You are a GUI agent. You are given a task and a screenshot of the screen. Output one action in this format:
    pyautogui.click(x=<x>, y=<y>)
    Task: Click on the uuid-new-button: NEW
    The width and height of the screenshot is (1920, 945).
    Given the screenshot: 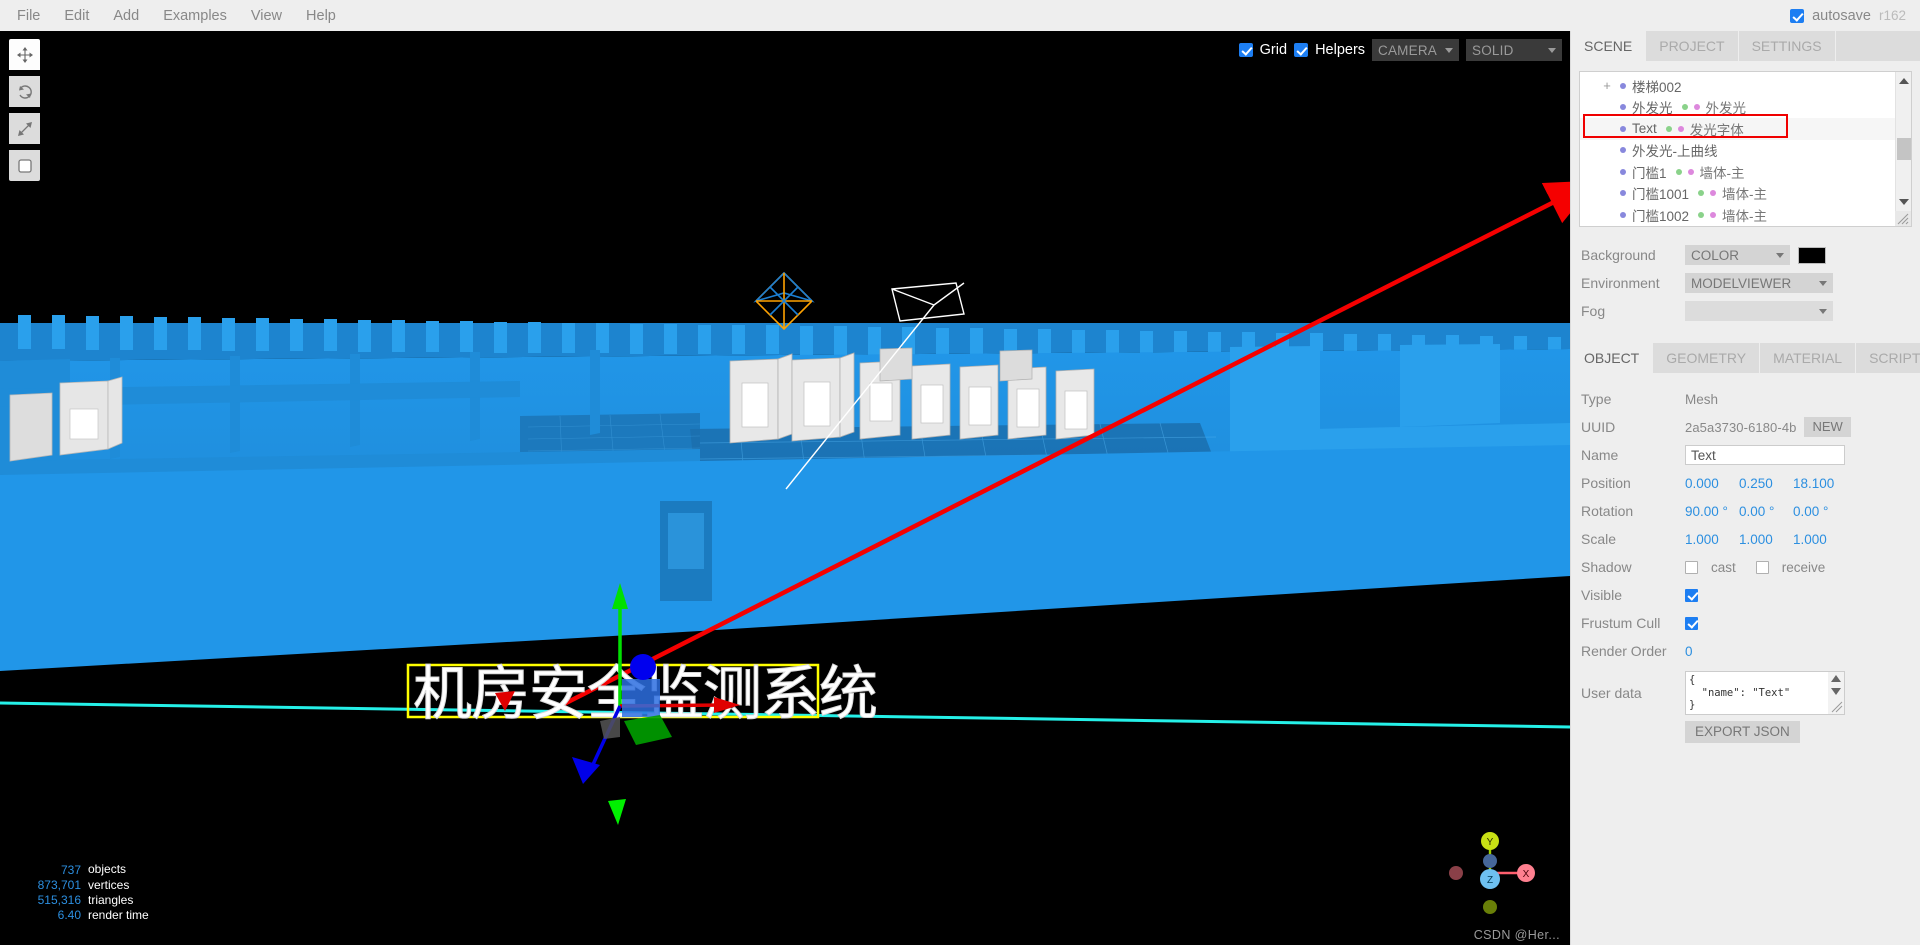 What is the action you would take?
    pyautogui.click(x=1827, y=427)
    